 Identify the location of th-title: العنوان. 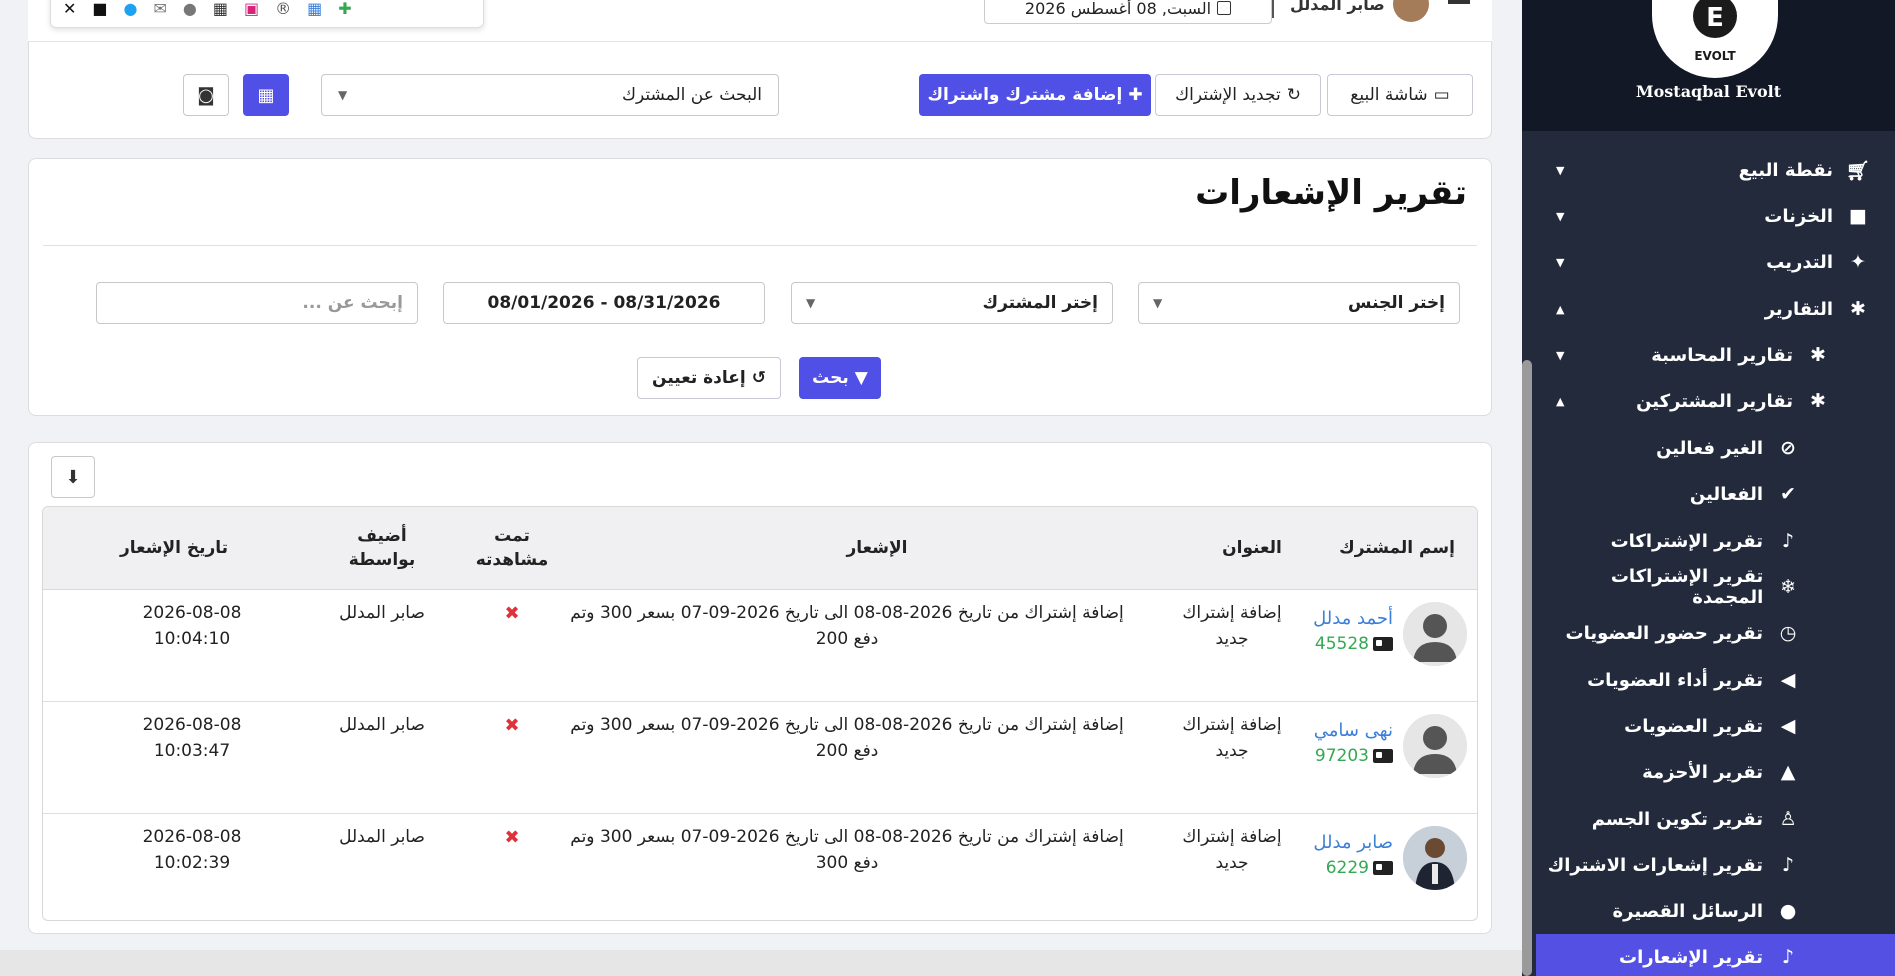
(1252, 548).